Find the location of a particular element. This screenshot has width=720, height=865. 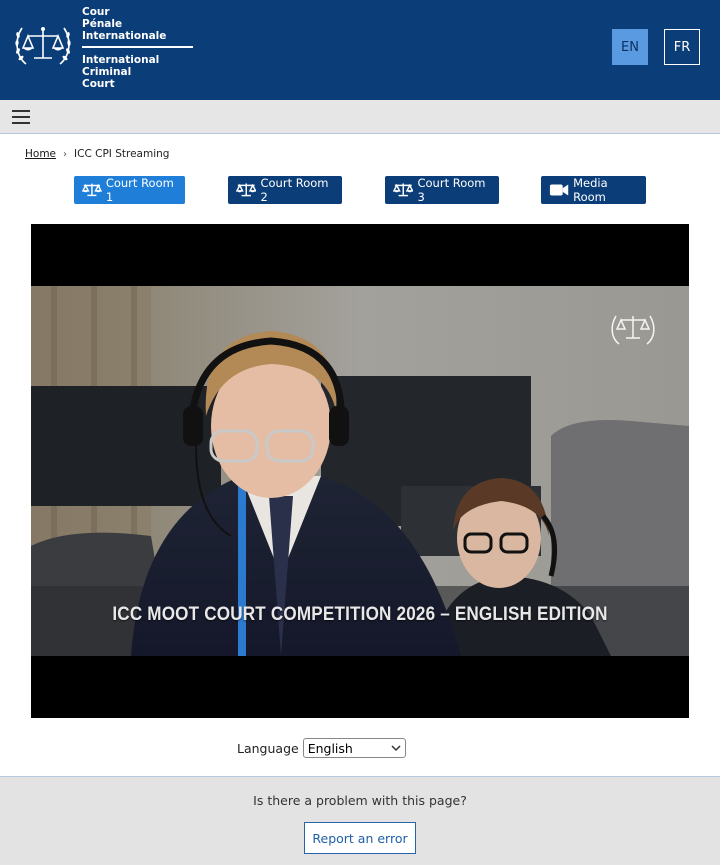

logo-line-en-2: Criminal is located at coordinates (107, 72).